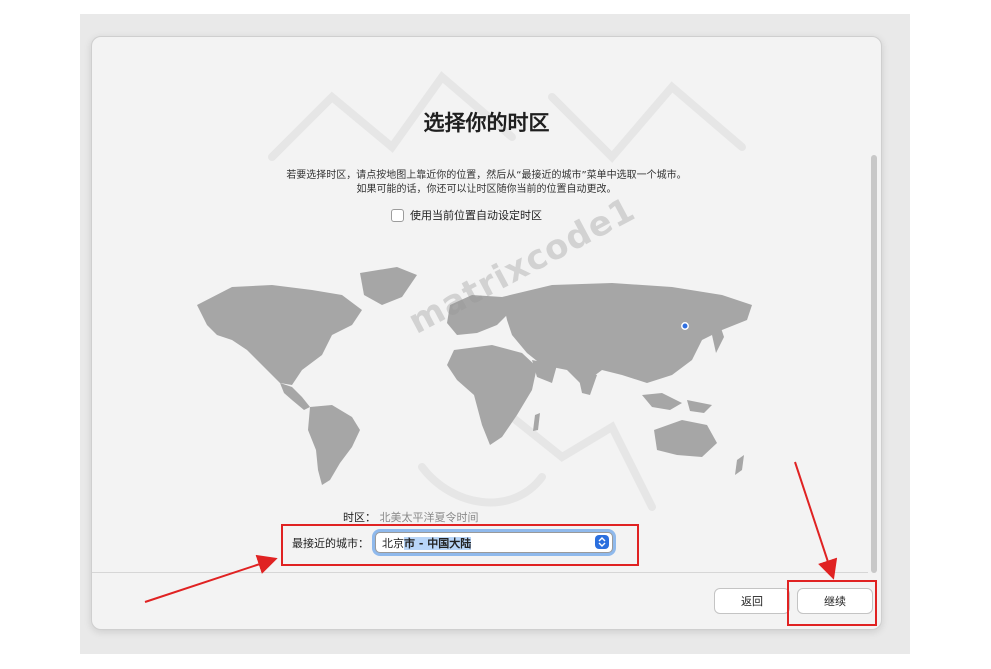 The width and height of the screenshot is (991, 669). Describe the element at coordinates (476, 215) in the screenshot. I see `auto-timezone-label: 使用当前位置自动设定时区` at that location.